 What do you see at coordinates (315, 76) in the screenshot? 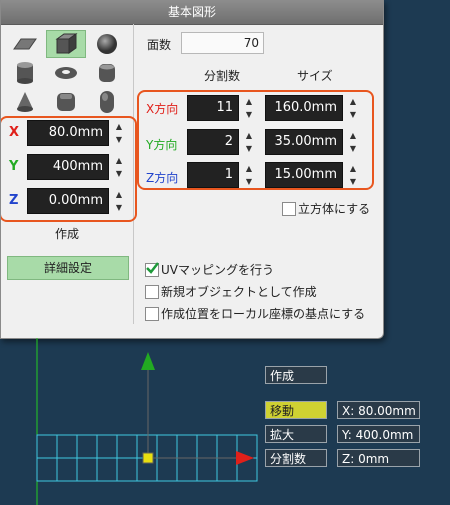
I see `size-header: サイズ` at bounding box center [315, 76].